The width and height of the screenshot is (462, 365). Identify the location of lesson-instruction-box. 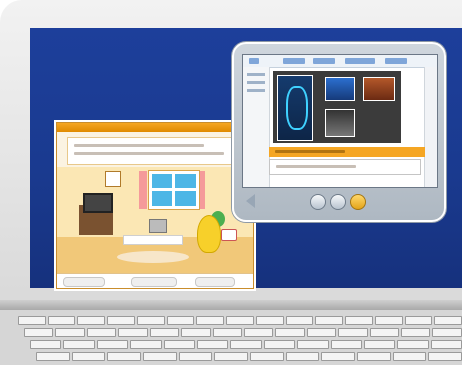
(156, 151).